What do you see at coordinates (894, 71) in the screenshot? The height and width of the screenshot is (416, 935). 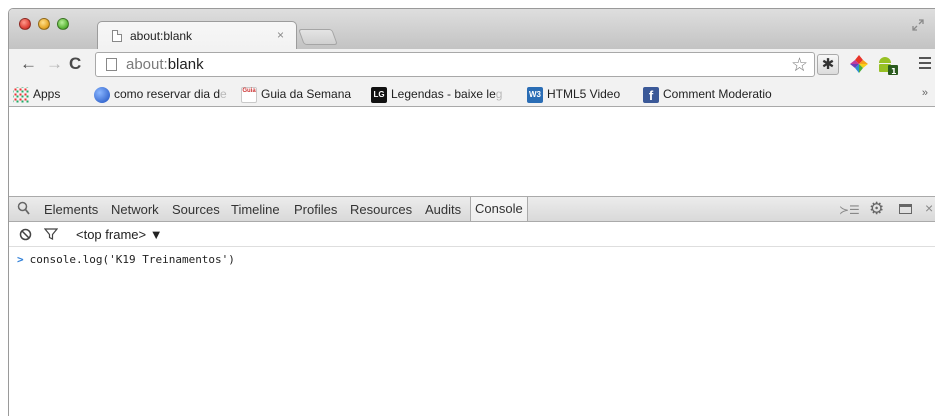 I see `svg-text: 1` at bounding box center [894, 71].